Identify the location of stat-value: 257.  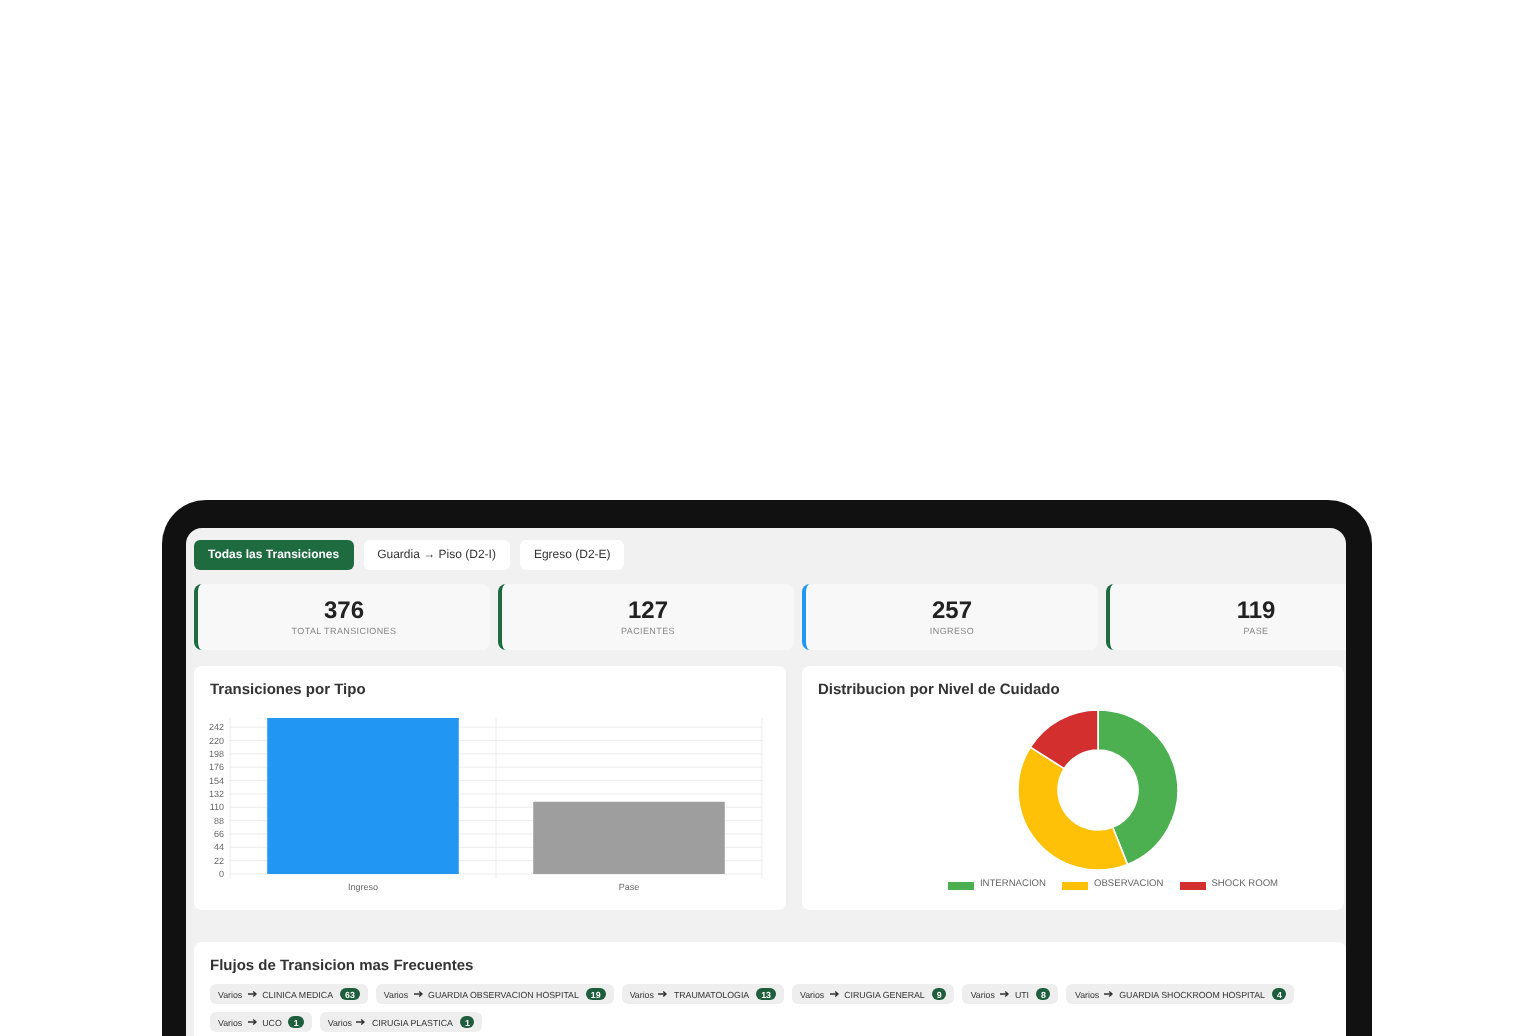
(952, 611).